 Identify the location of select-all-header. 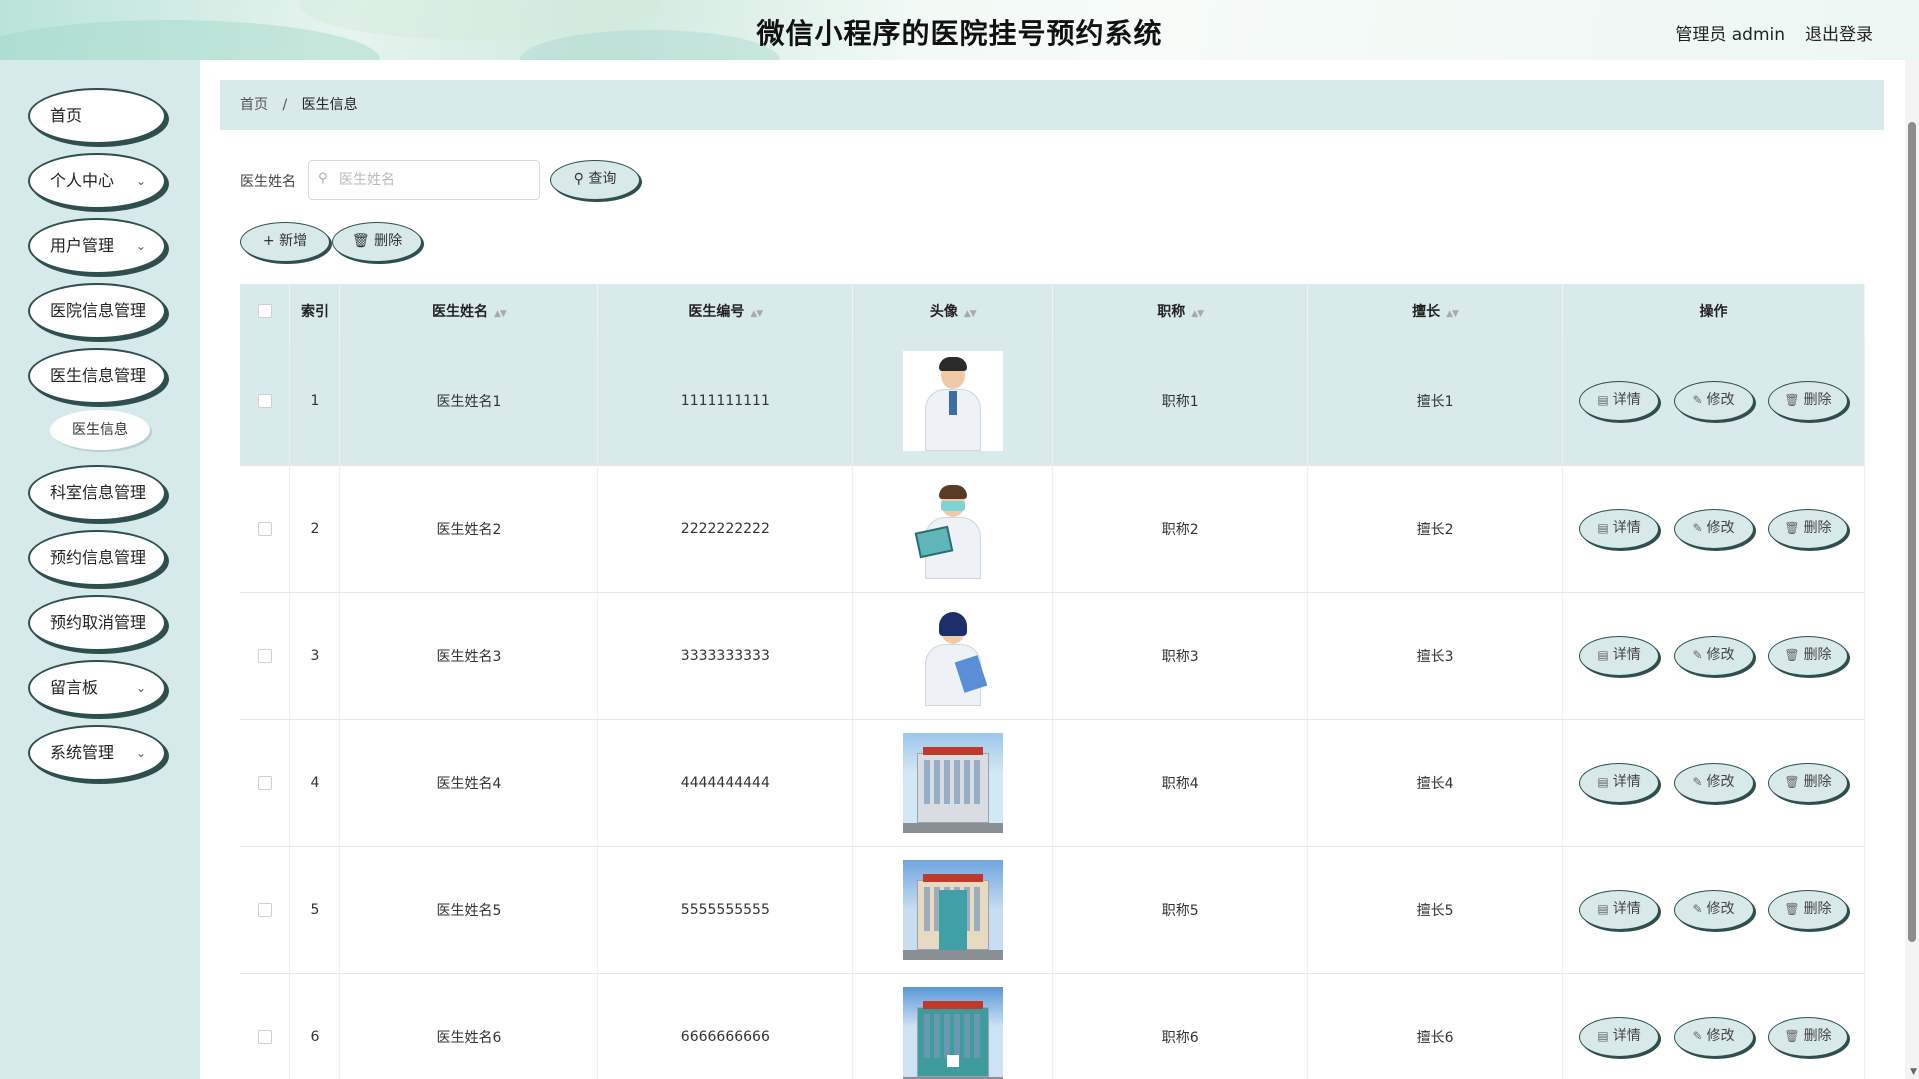
(265, 311).